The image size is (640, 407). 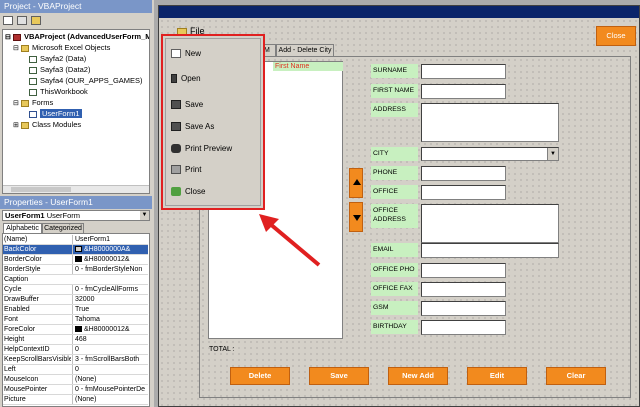 I want to click on property-name: Cycle, so click(x=13, y=289).